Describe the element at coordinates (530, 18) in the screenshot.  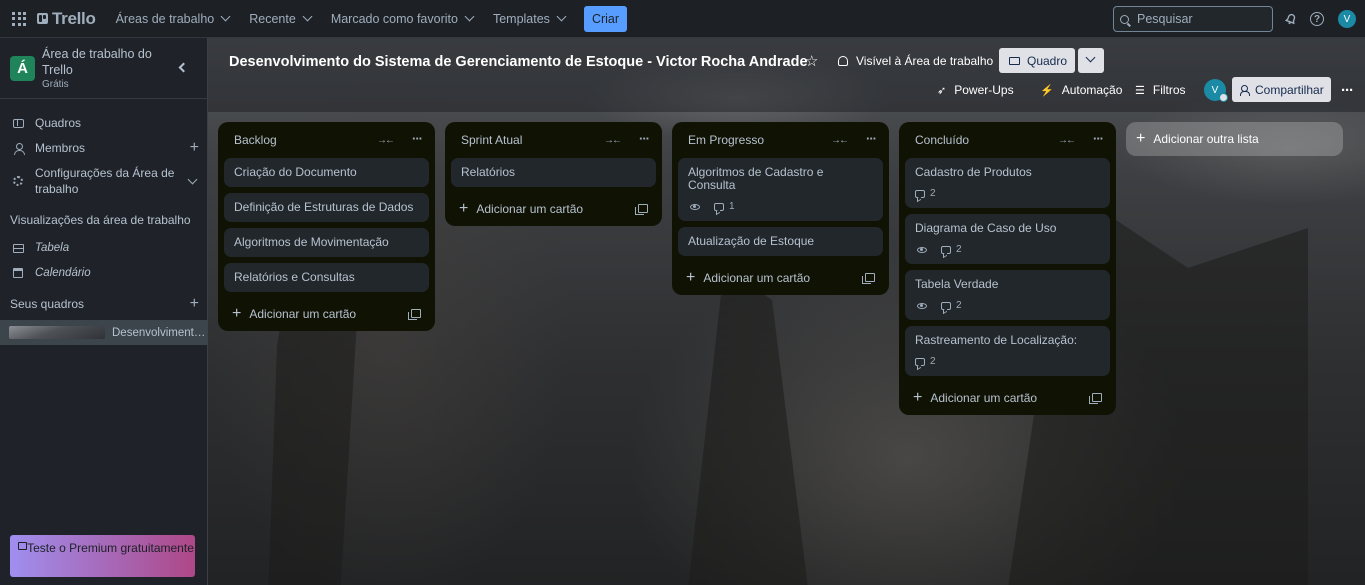
I see `nav-templates: Templates` at that location.